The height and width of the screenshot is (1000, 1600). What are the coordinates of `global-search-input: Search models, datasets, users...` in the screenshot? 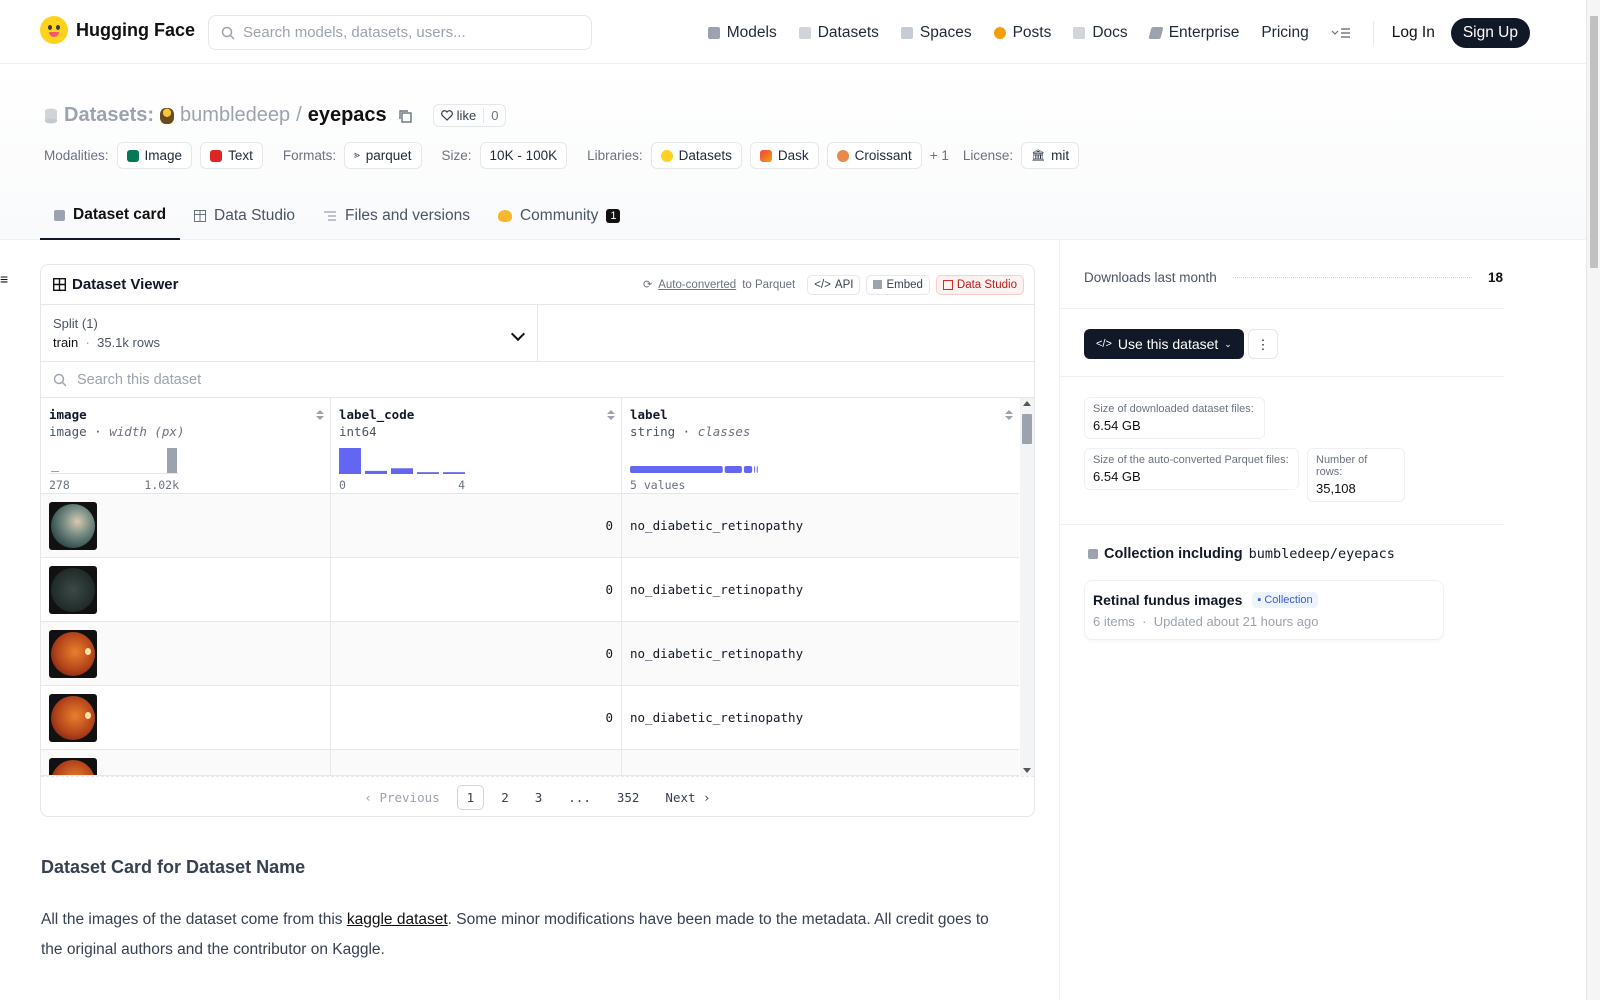 It's located at (400, 32).